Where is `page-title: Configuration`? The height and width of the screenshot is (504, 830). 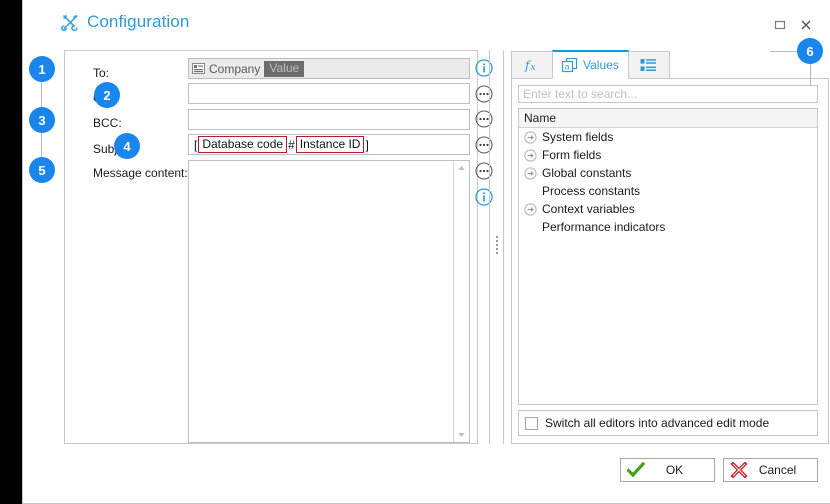 page-title: Configuration is located at coordinates (138, 21).